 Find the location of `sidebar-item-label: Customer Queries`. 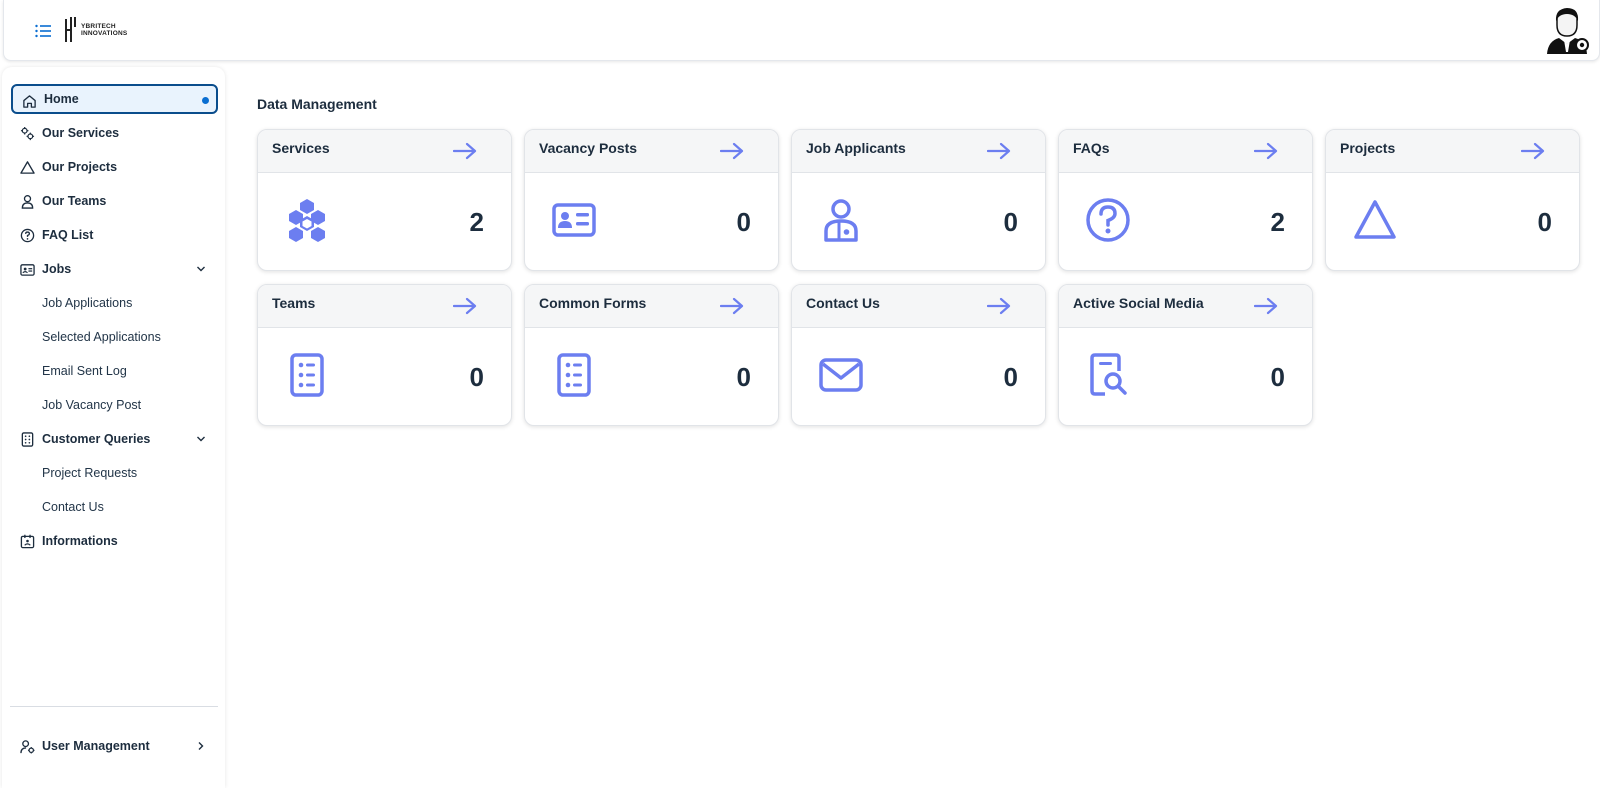

sidebar-item-label: Customer Queries is located at coordinates (96, 439).